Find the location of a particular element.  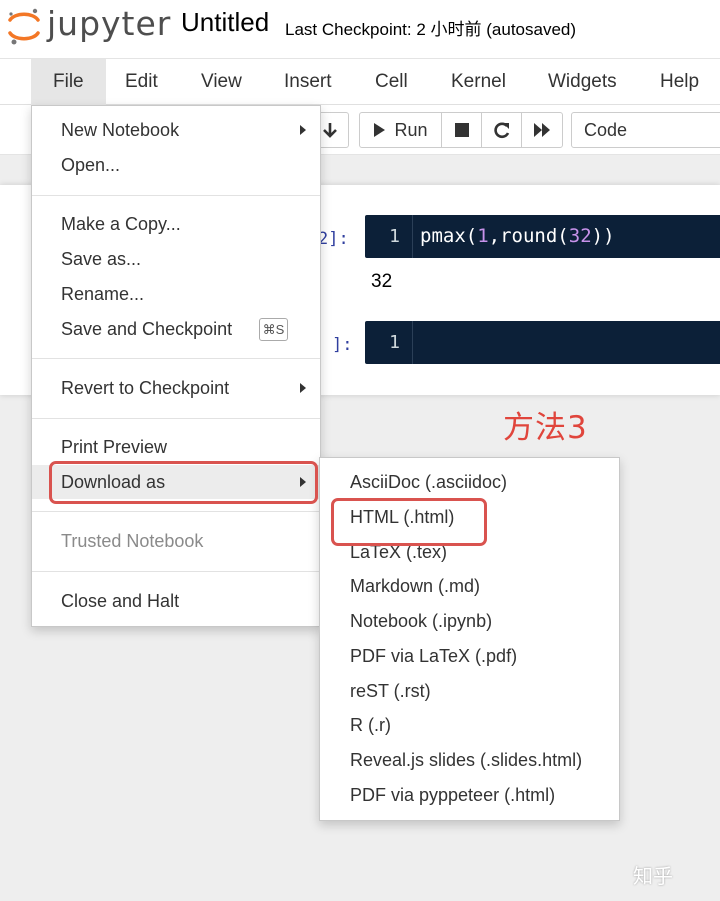

cell-2-prompt: ]: is located at coordinates (342, 345).